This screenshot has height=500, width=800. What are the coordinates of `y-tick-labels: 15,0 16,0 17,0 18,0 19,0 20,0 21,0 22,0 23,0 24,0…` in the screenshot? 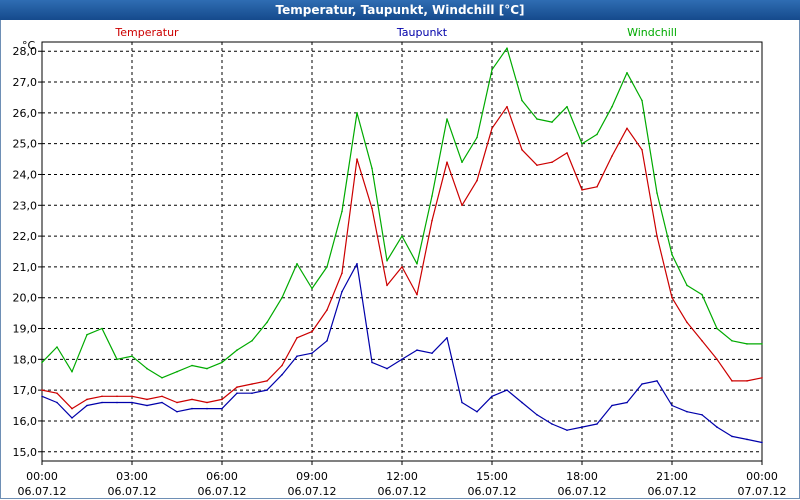 It's located at (25, 252).